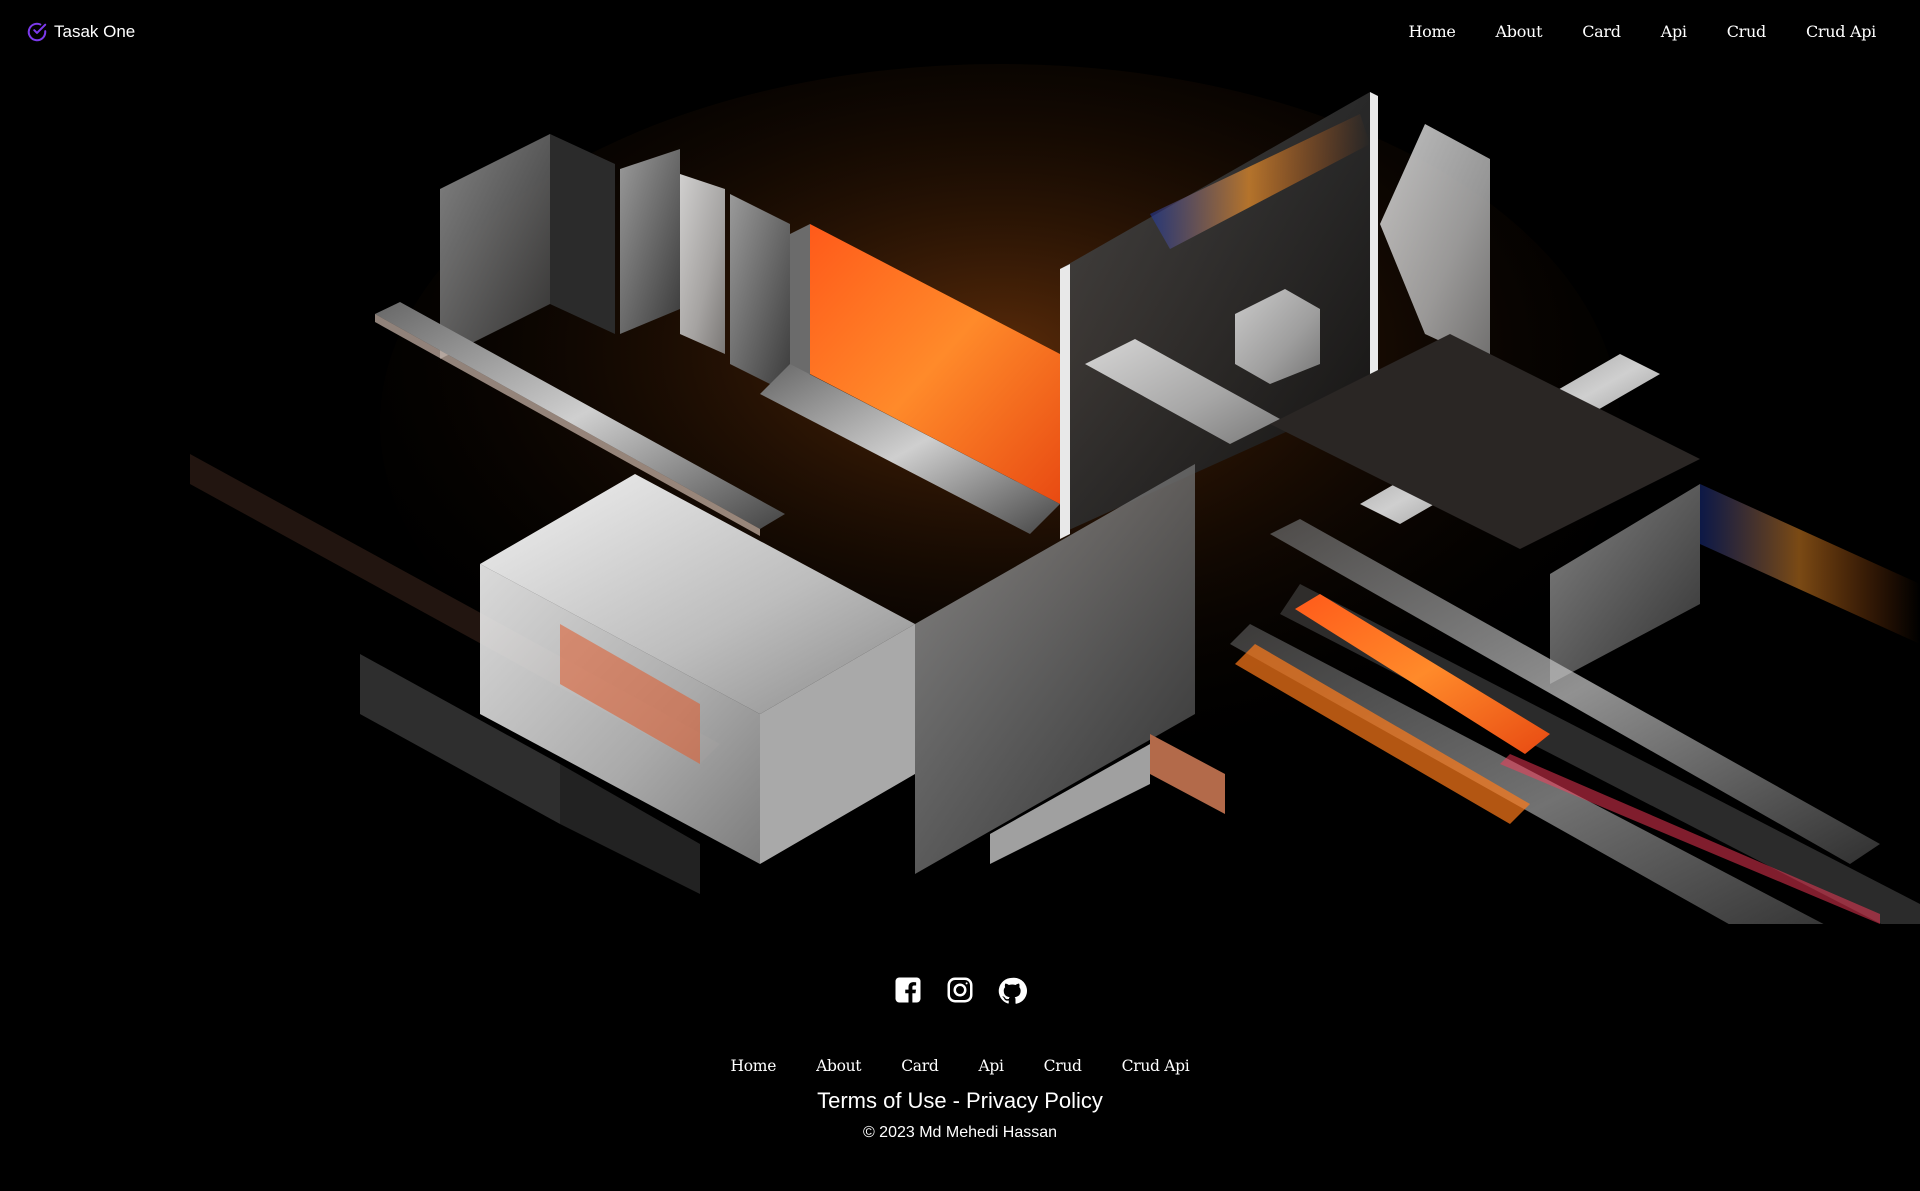 This screenshot has width=1920, height=1191. Describe the element at coordinates (754, 1066) in the screenshot. I see `footer-link-home: Home` at that location.